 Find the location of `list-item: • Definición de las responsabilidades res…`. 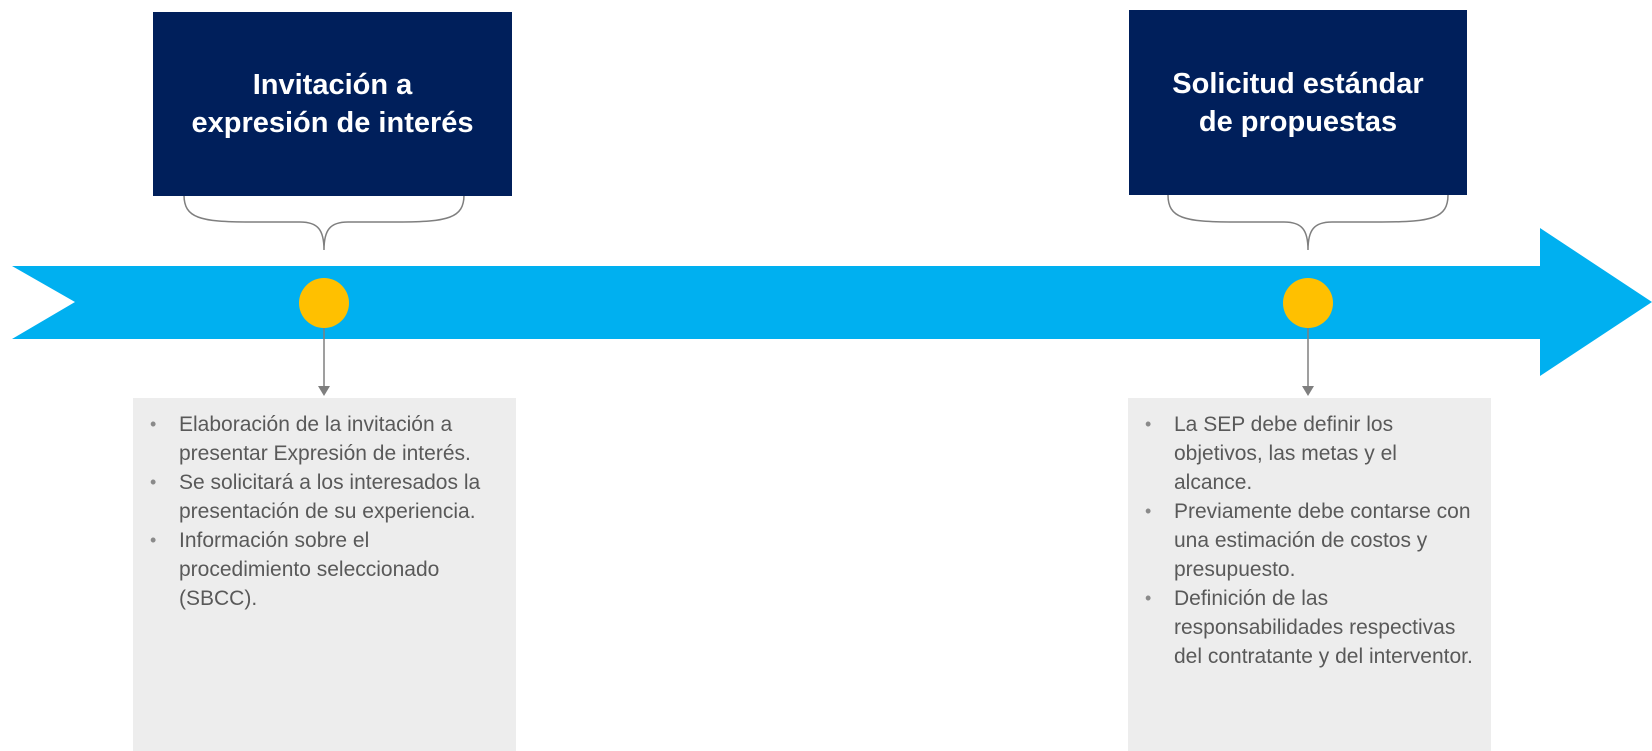

list-item: • Definición de las responsabilidades res… is located at coordinates (1309, 627).